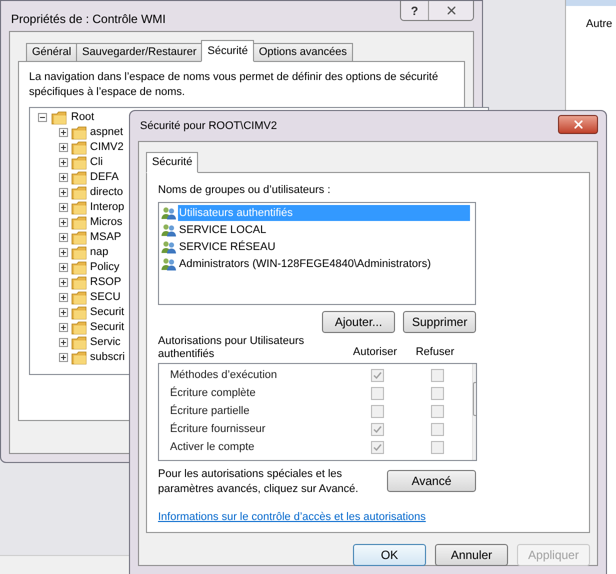 This screenshot has height=574, width=616. What do you see at coordinates (223, 230) in the screenshot?
I see `user-item: SERVICE LOCAL` at bounding box center [223, 230].